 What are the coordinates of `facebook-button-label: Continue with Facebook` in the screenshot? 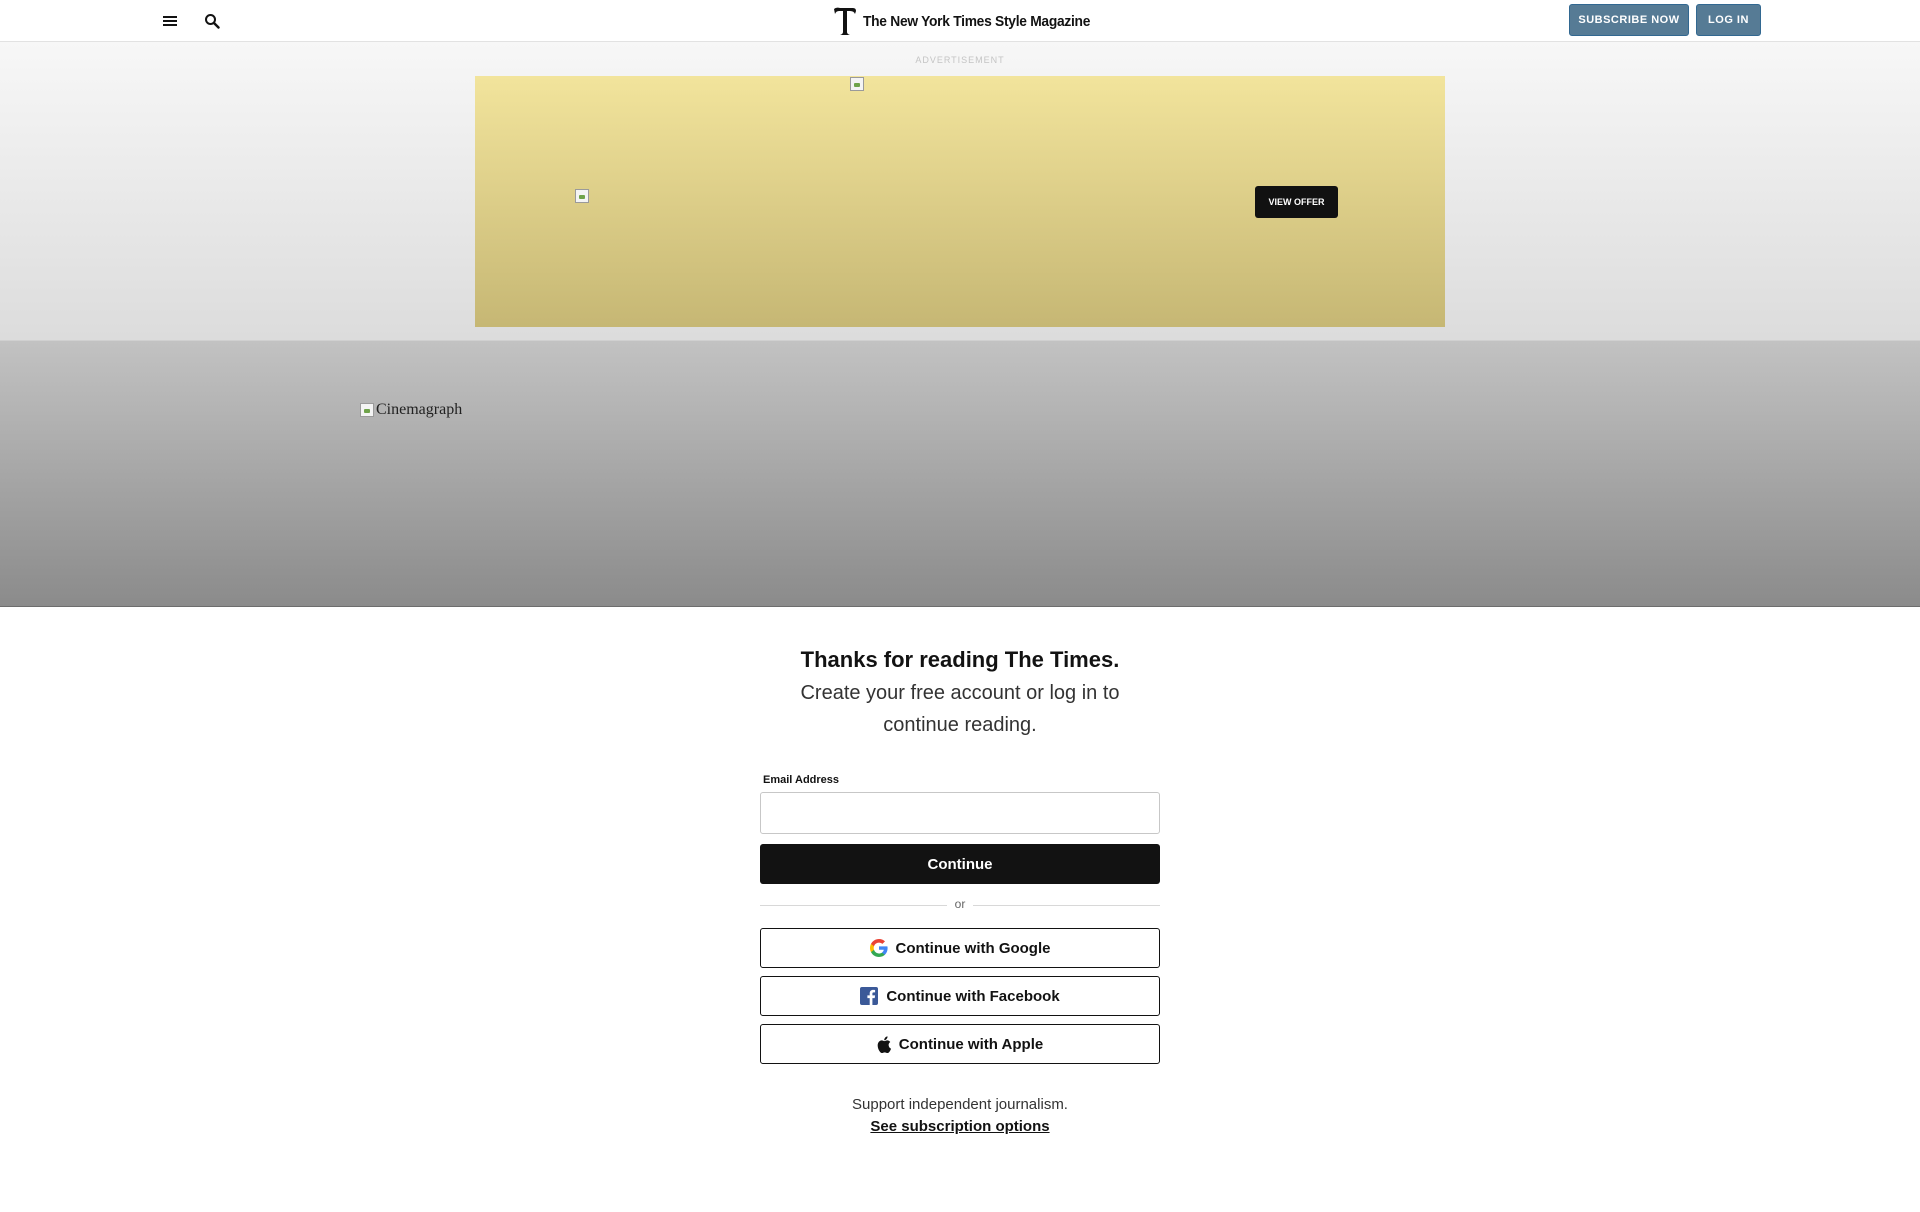 It's located at (973, 996).